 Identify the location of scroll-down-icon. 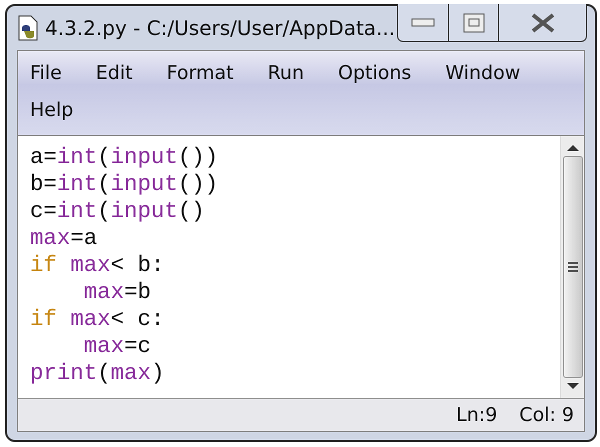
(572, 386).